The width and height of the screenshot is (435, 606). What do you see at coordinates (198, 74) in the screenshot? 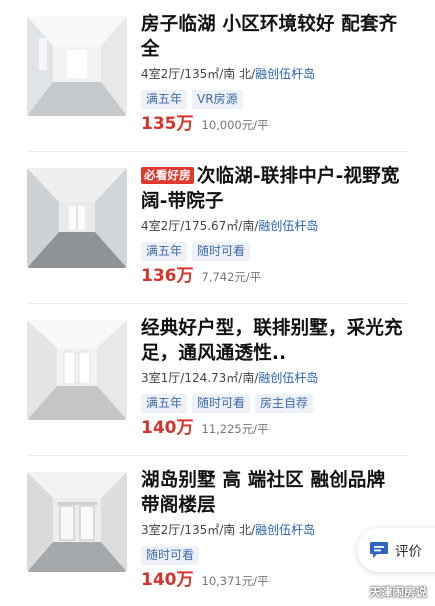
I see `layout-info: 4室2厅/135㎡/南 北/` at bounding box center [198, 74].